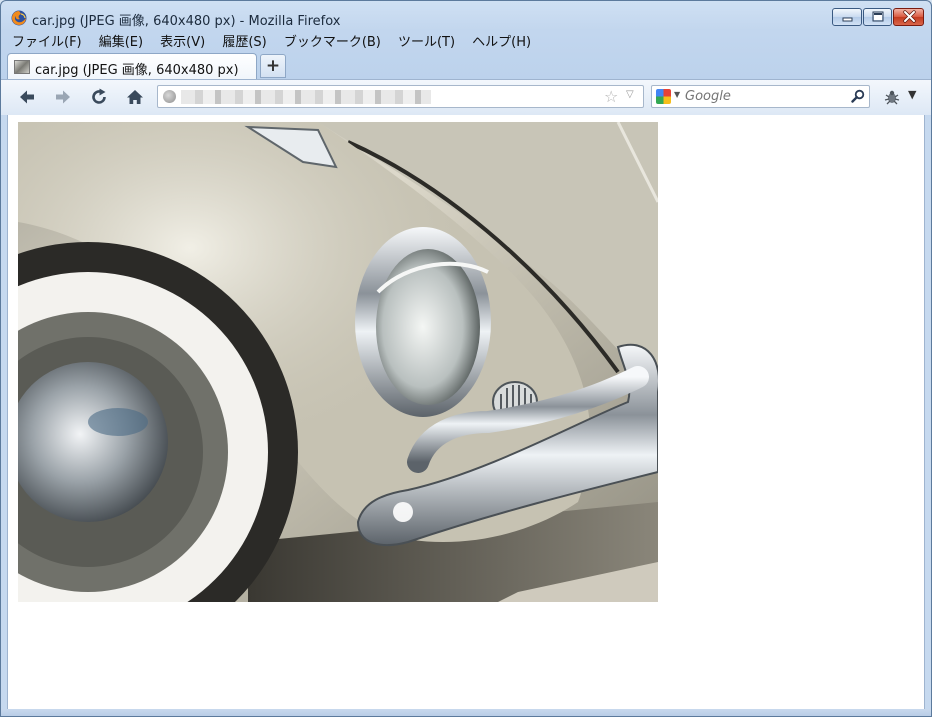  Describe the element at coordinates (169, 96) in the screenshot. I see `site-identity-icon` at that location.